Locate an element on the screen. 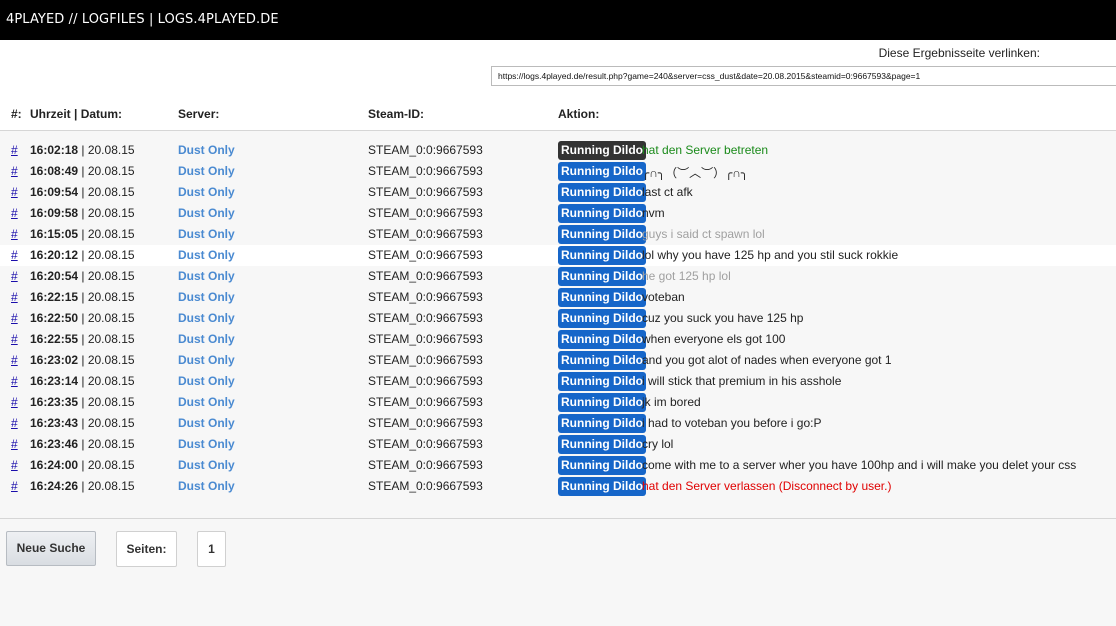  row-datetime: 16:22:15 | 20.08.15 is located at coordinates (82, 297).